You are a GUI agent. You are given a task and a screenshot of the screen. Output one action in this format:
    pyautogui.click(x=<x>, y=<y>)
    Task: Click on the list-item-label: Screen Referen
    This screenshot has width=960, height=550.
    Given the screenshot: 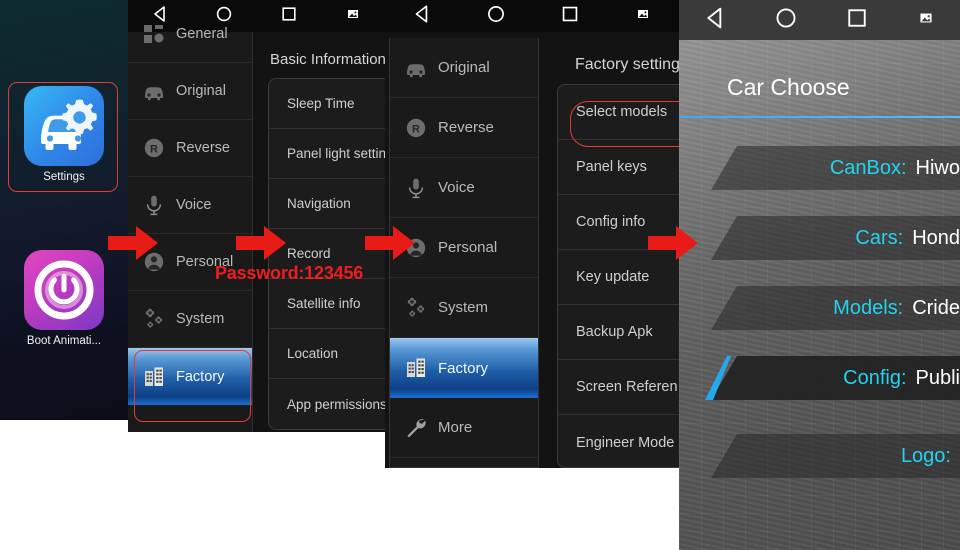 What is the action you would take?
    pyautogui.click(x=627, y=387)
    